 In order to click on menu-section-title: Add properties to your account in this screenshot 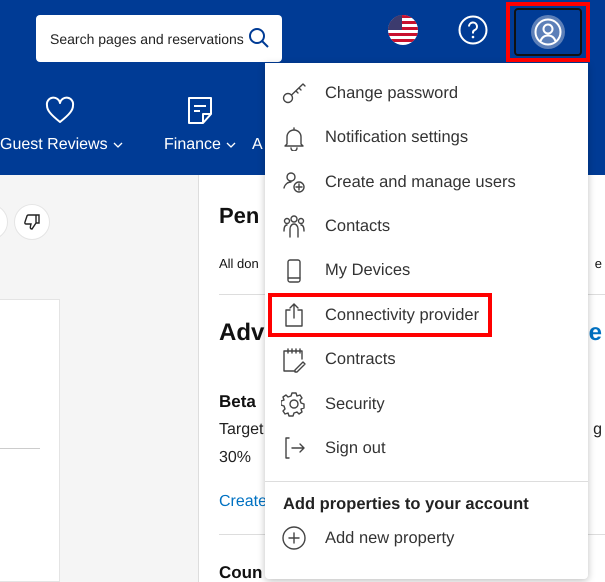, I will do `click(405, 504)`.